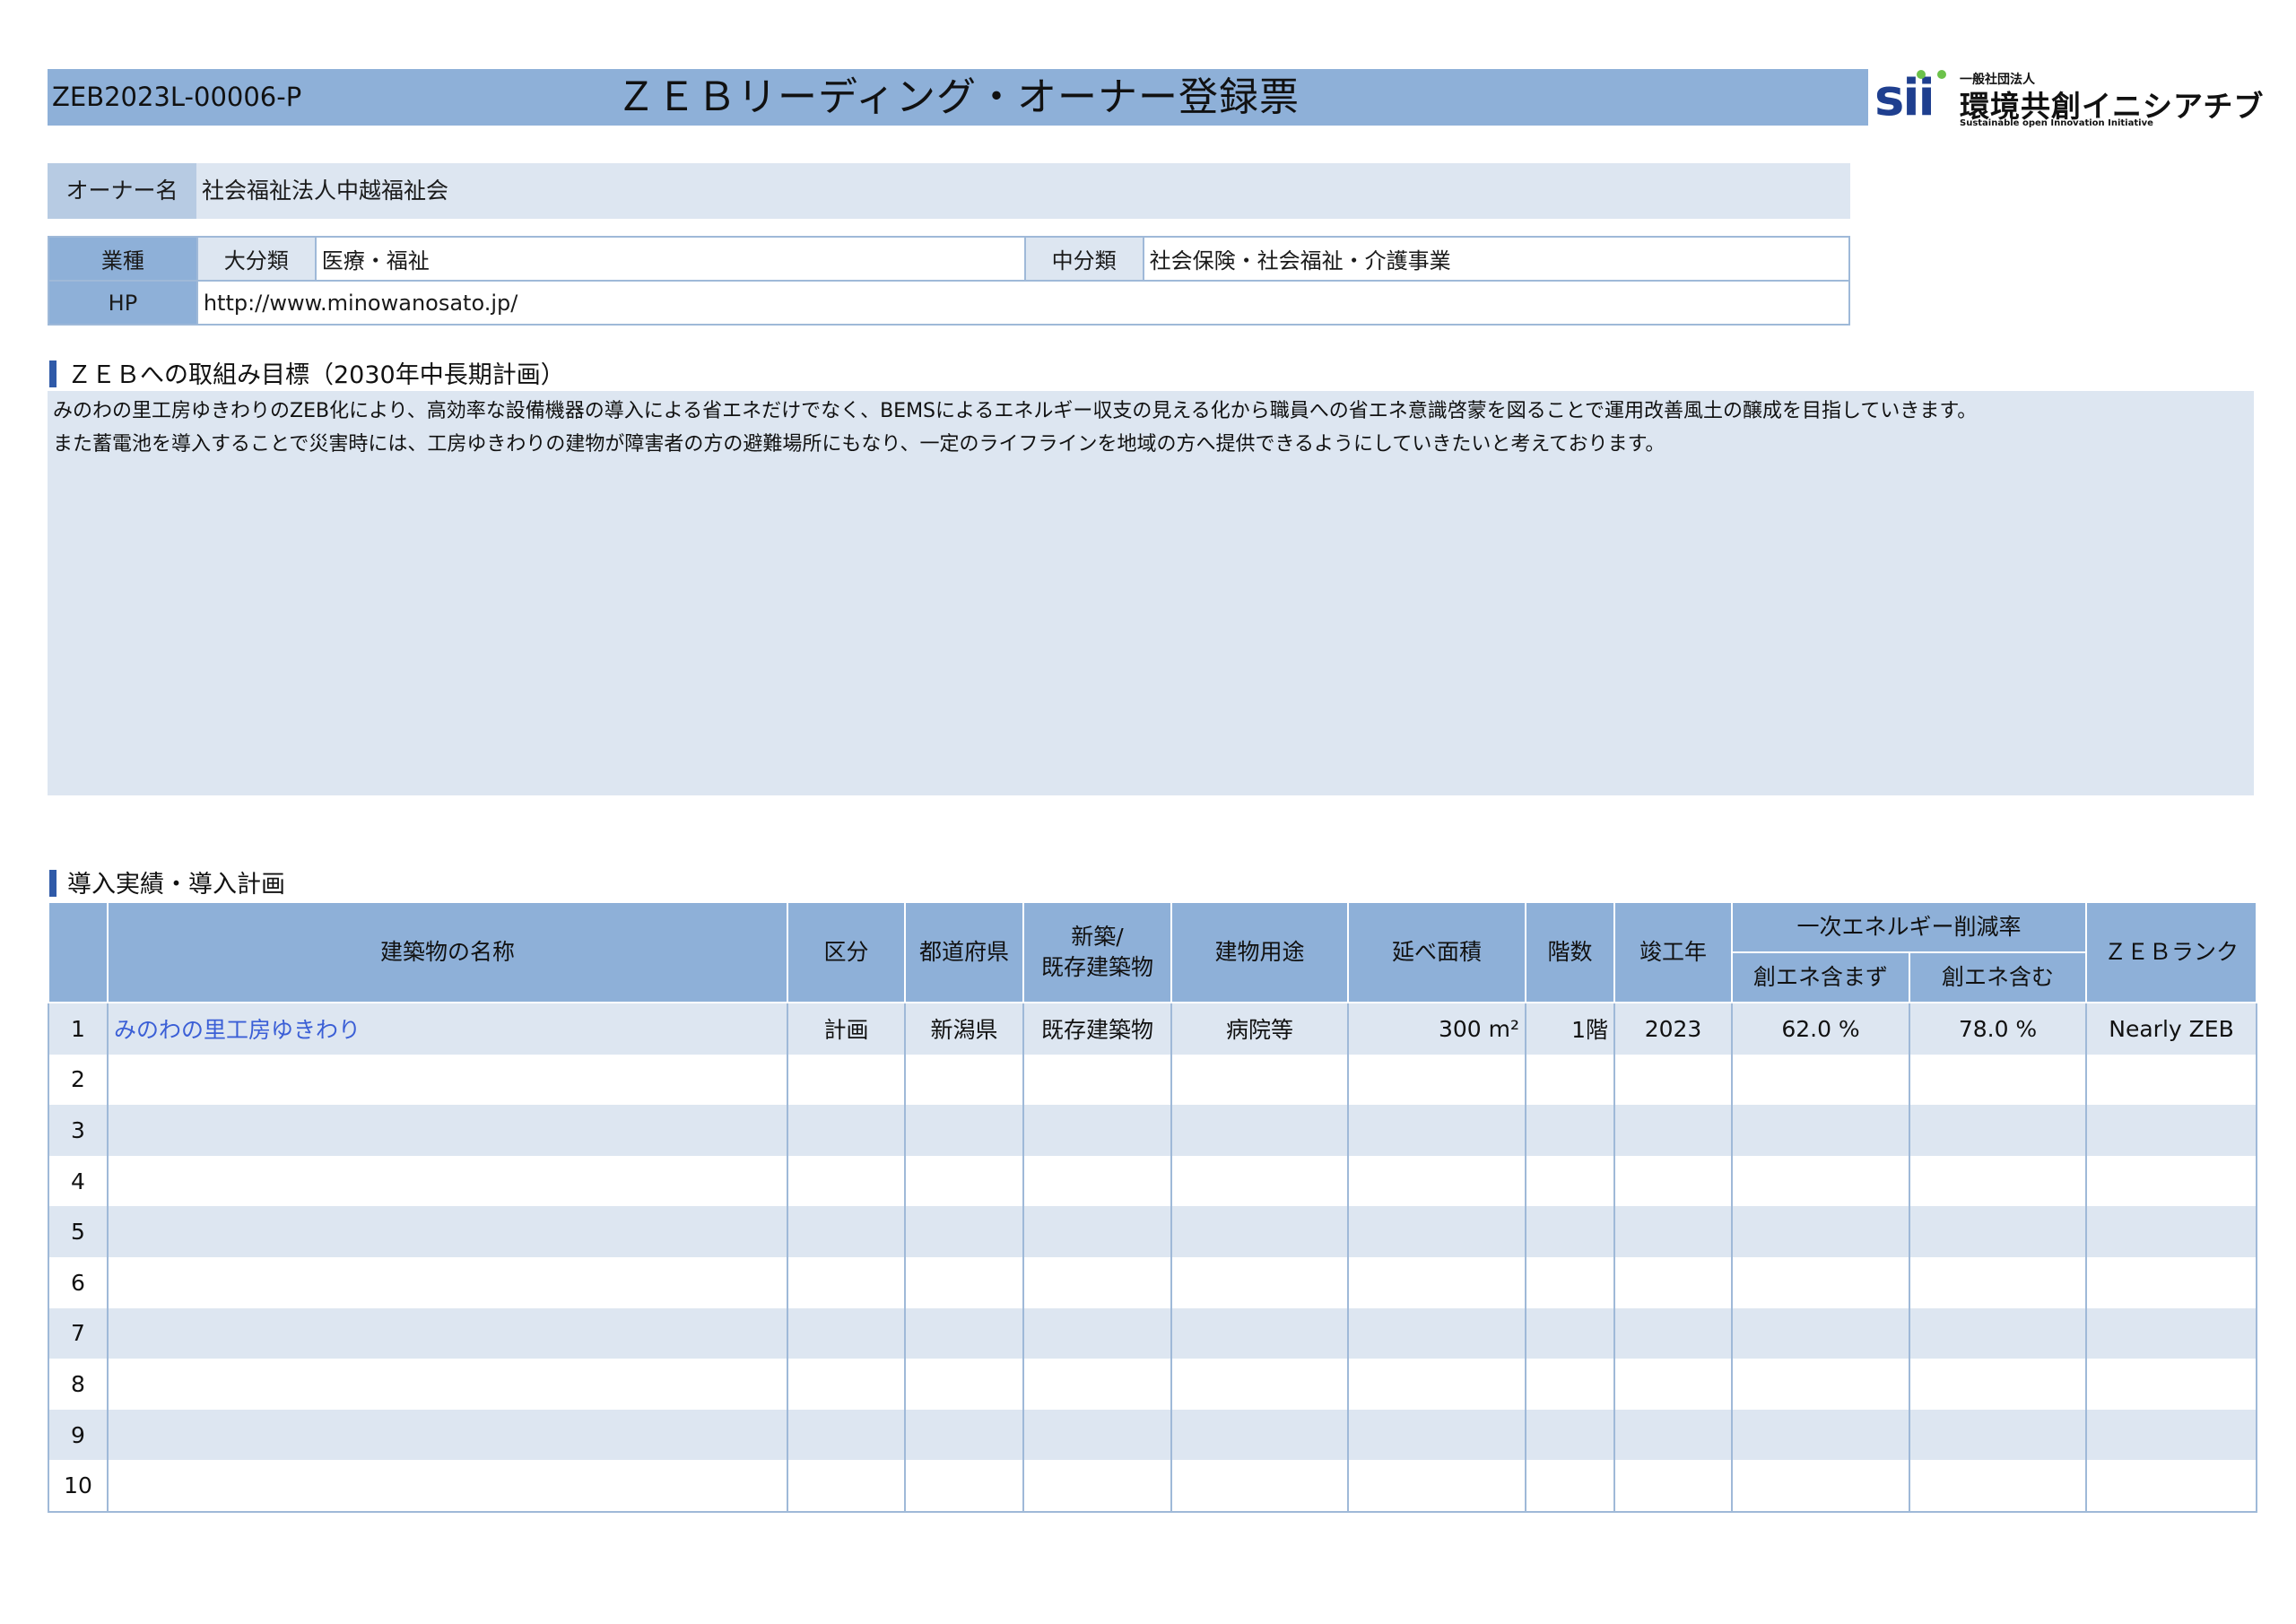  I want to click on major-category-label: 大分類, so click(256, 259).